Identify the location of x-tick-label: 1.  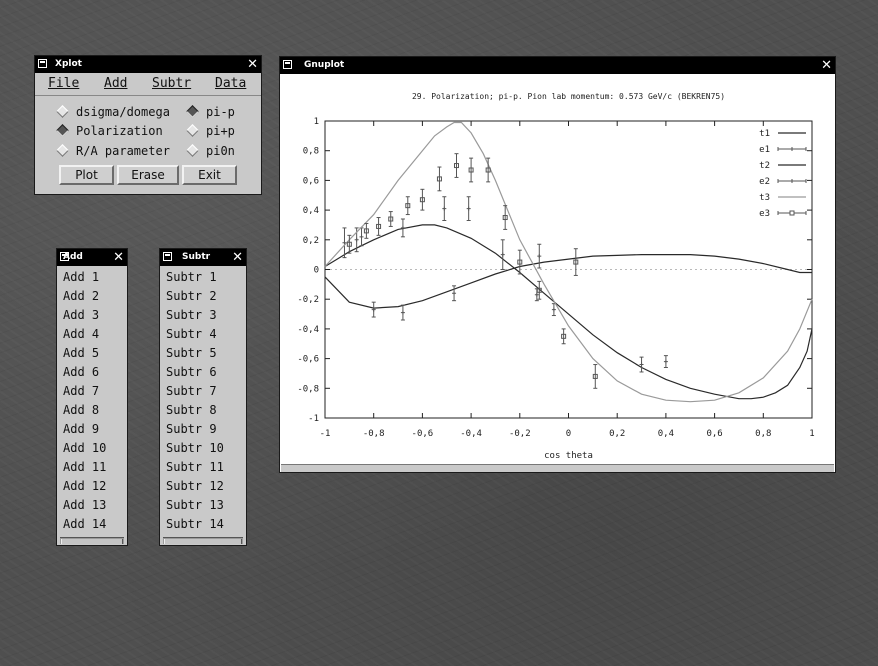
(811, 434).